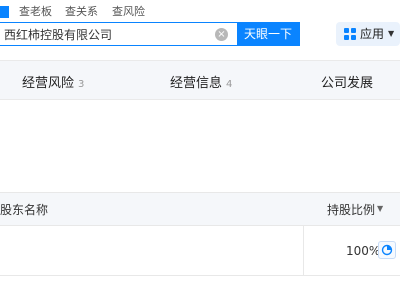 The image size is (400, 300). What do you see at coordinates (35, 12) in the screenshot?
I see `tab-boss: 查老板` at bounding box center [35, 12].